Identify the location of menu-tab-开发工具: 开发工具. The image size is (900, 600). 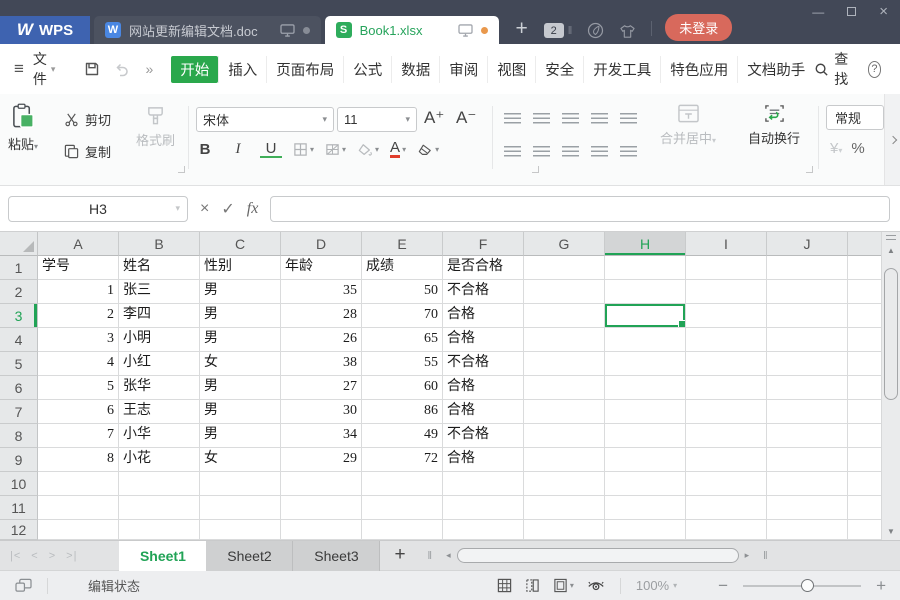
(621, 69).